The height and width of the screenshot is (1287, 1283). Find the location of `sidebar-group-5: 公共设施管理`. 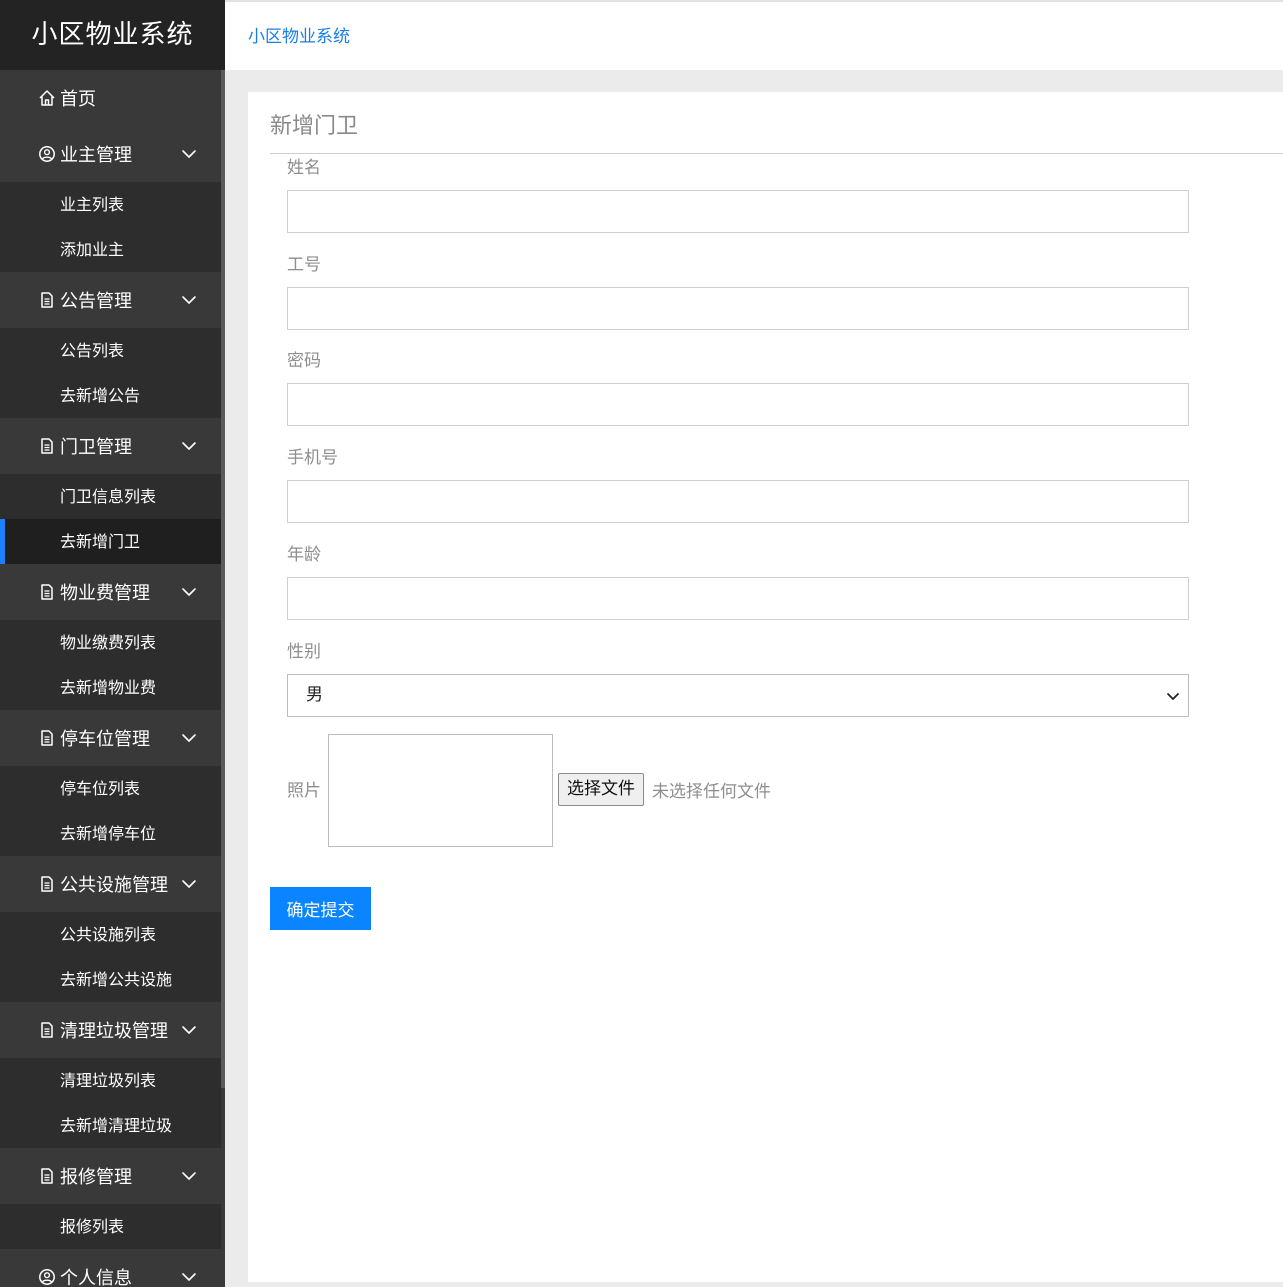

sidebar-group-5: 公共设施管理 is located at coordinates (110, 884).